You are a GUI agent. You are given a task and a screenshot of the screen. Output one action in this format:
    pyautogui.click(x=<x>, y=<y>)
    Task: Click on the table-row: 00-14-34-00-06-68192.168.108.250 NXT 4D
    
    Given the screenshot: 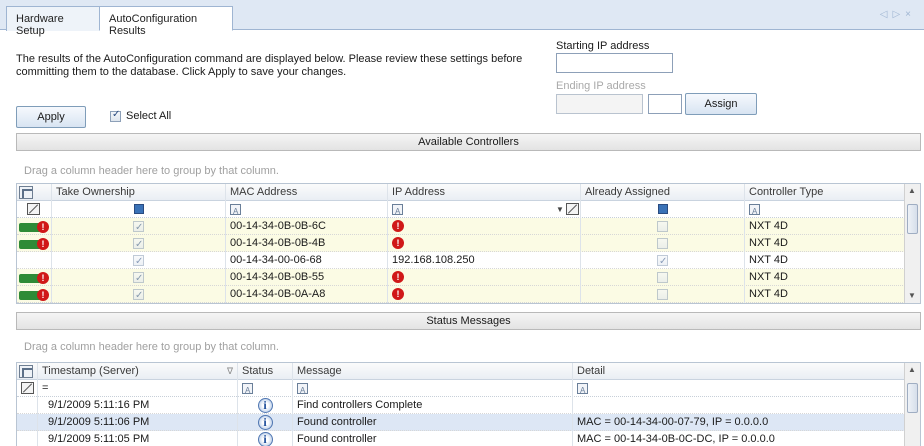 What is the action you would take?
    pyautogui.click(x=461, y=260)
    